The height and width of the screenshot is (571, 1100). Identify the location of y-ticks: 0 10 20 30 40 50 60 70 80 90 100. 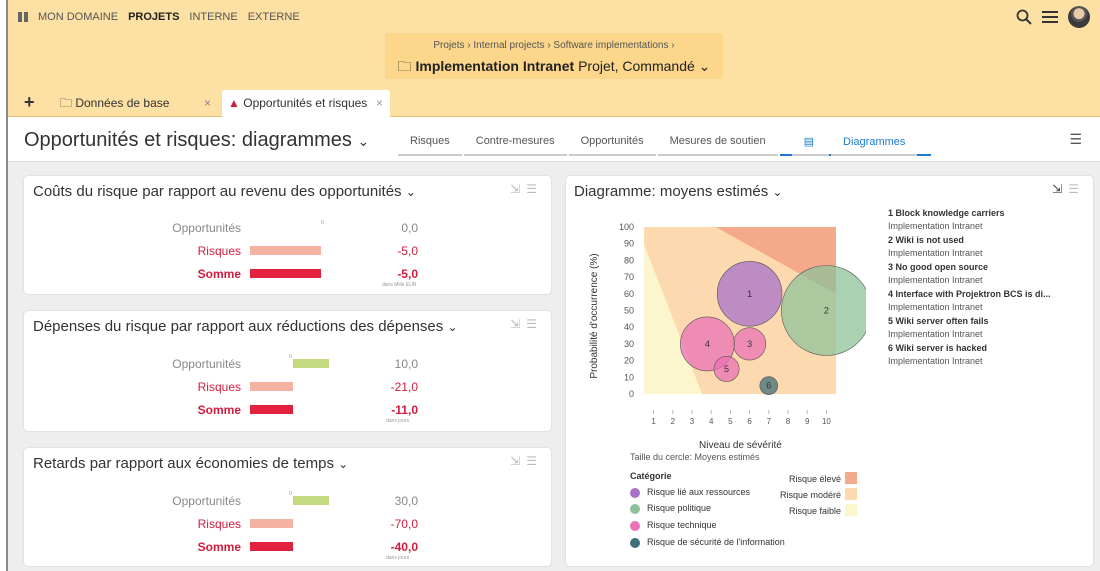
(626, 310).